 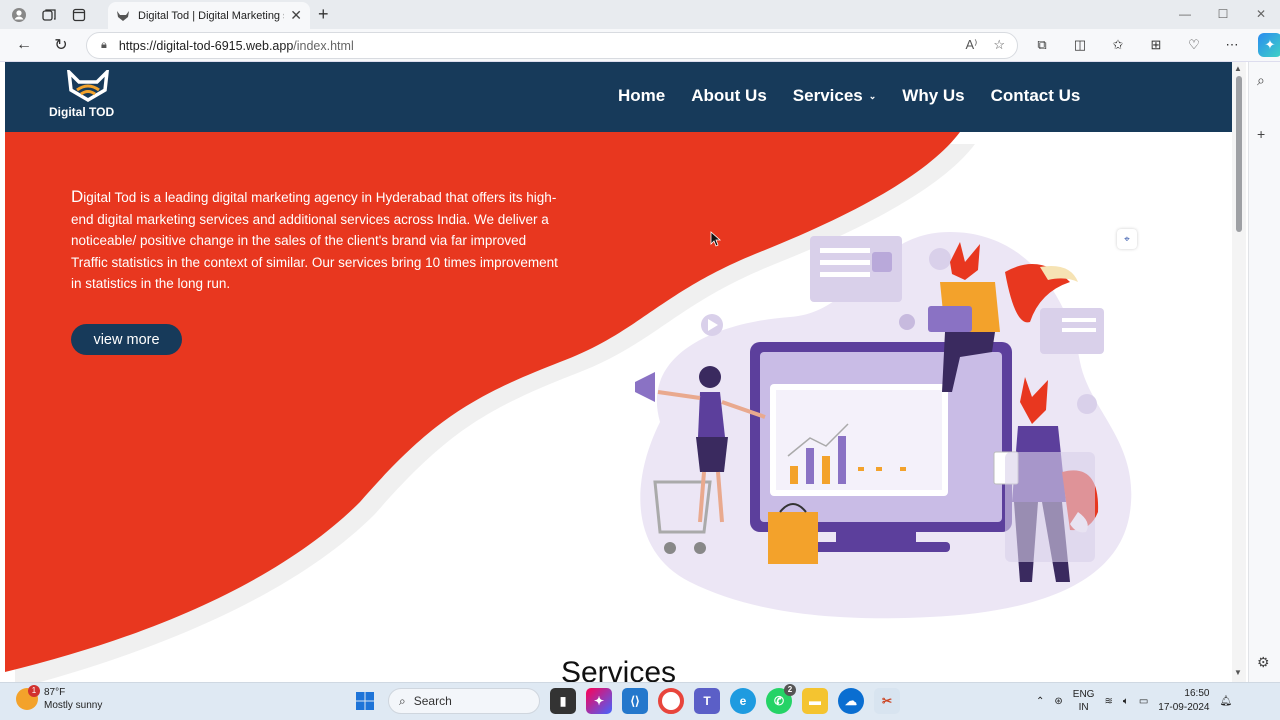 I want to click on start-windows-icon, so click(x=365, y=701).